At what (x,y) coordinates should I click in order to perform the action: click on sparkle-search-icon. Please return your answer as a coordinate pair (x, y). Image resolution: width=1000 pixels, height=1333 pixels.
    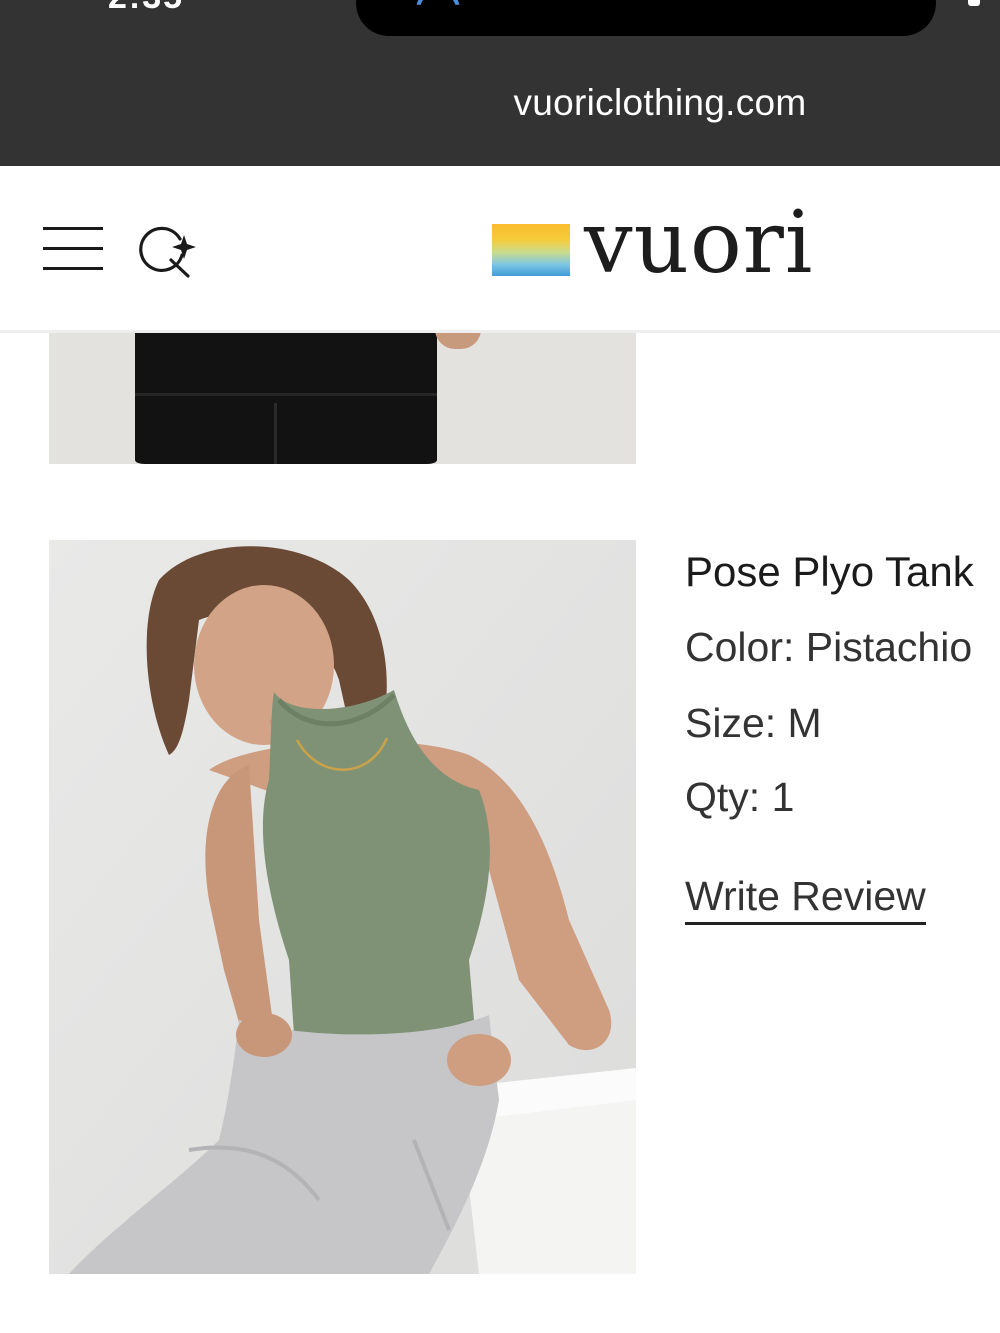
    Looking at the image, I should click on (167, 252).